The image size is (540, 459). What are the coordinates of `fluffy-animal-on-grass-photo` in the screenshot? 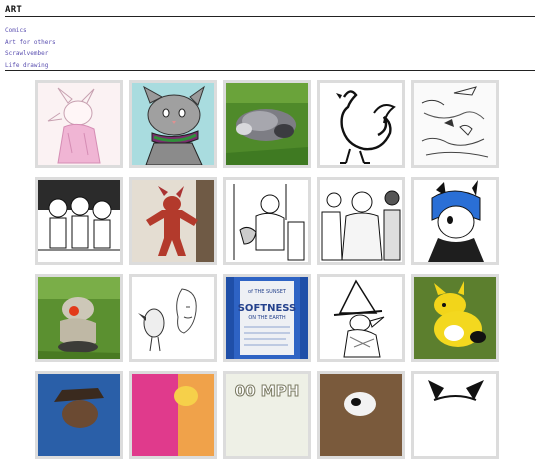 It's located at (267, 124).